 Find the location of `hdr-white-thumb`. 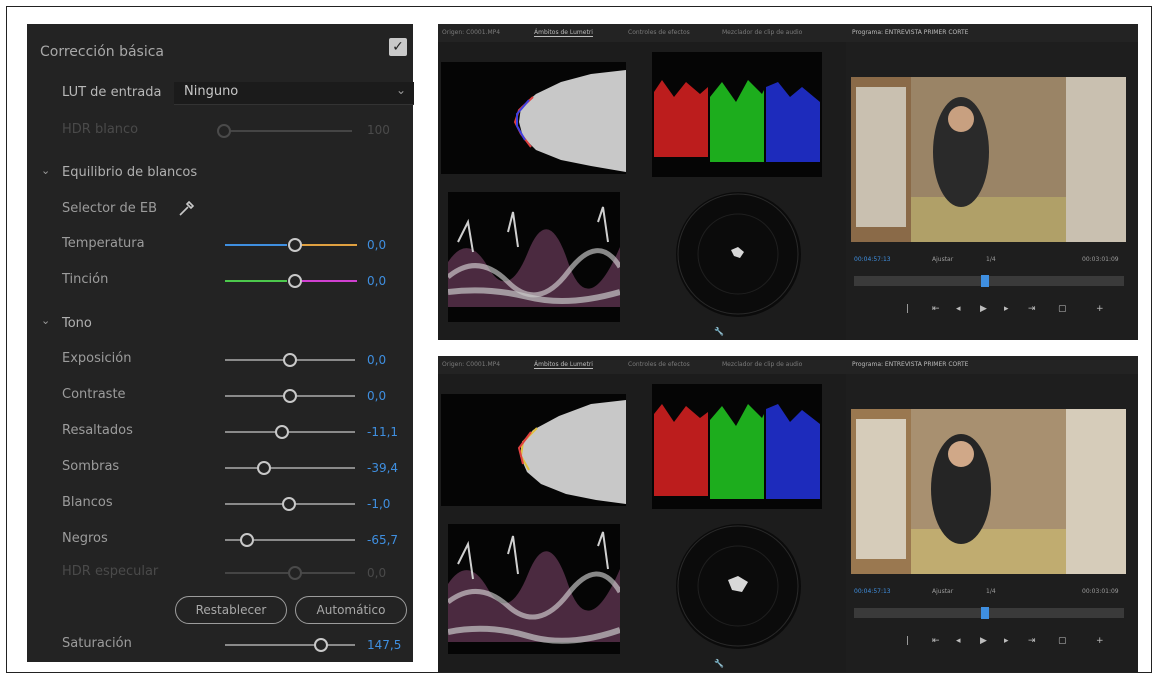

hdr-white-thumb is located at coordinates (224, 131).